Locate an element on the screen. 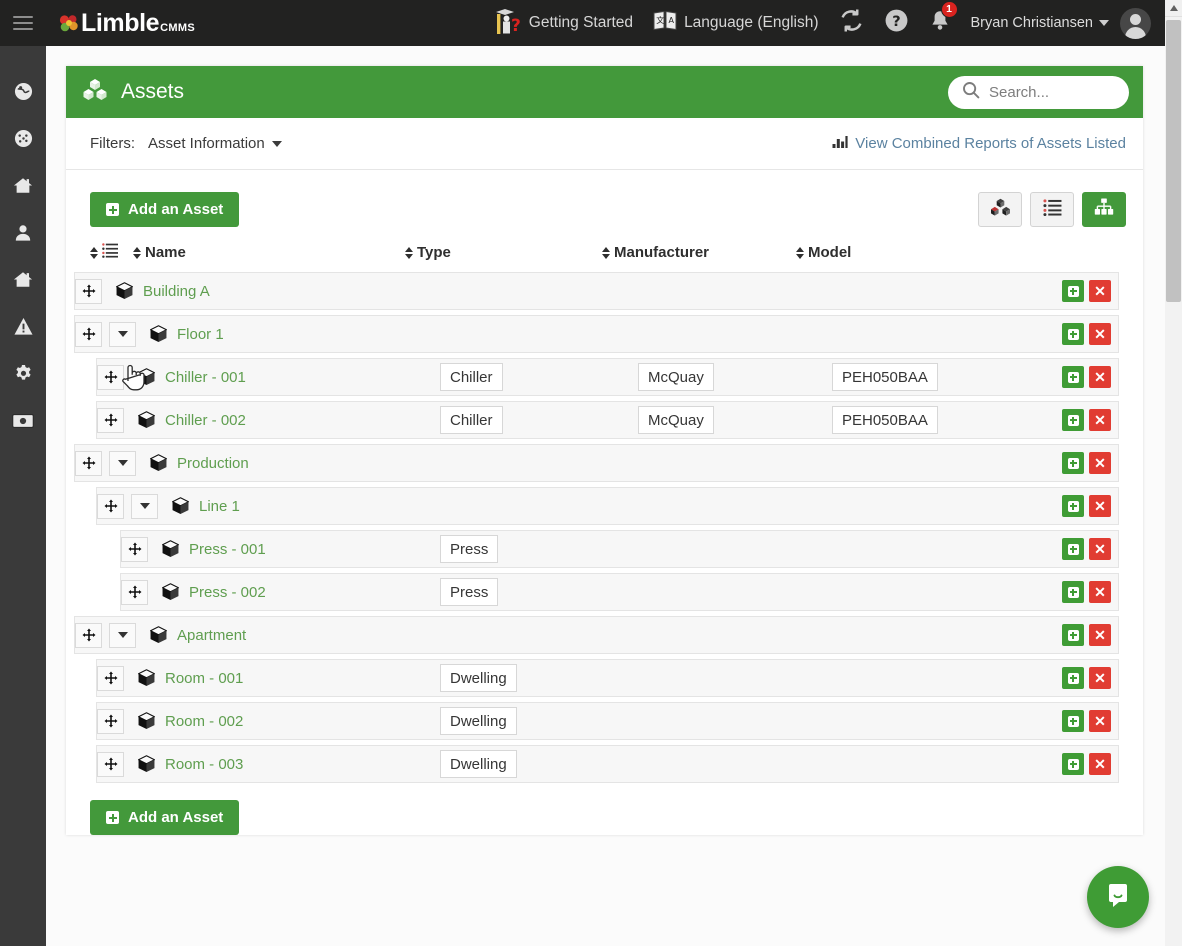 The width and height of the screenshot is (1182, 946). user-name-label: Bryan Christiansen is located at coordinates (1032, 23).